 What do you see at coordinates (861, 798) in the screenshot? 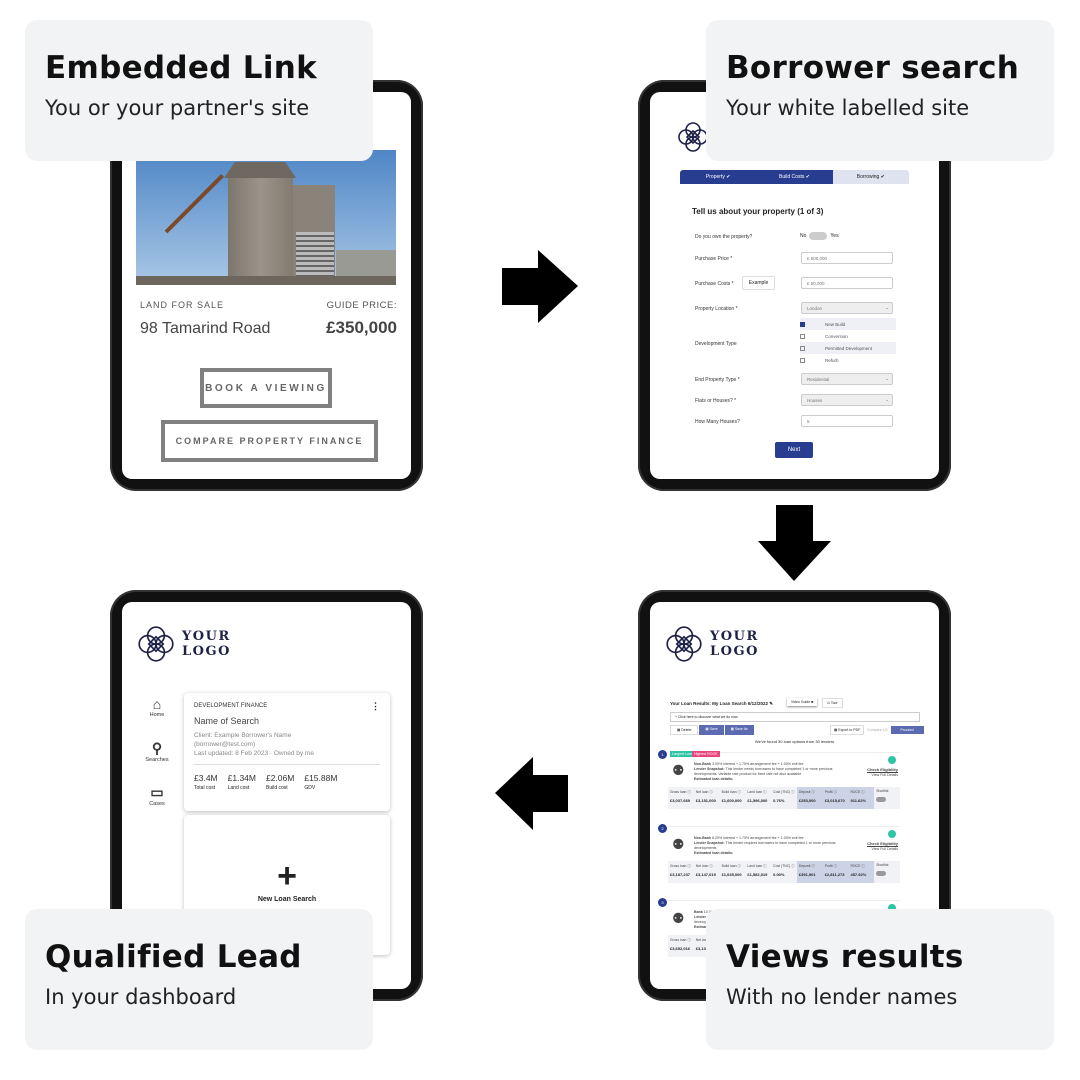
I see `stat-cell: ROCE ⓘ 911.62%` at bounding box center [861, 798].